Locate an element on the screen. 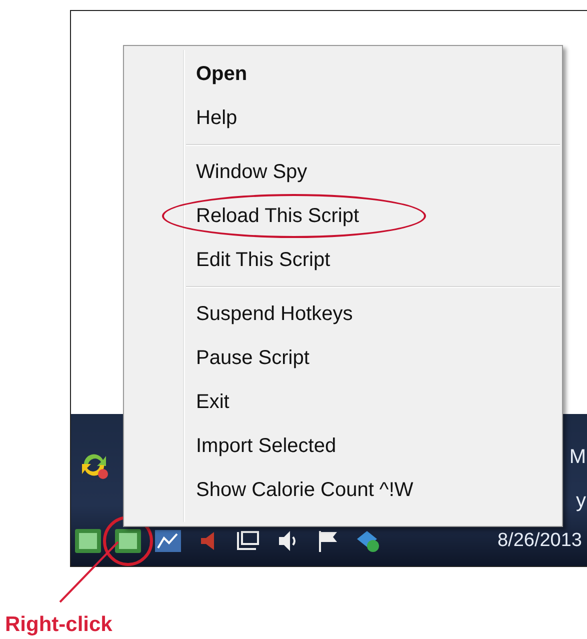 The image size is (587, 639). menu-item: Show Calorie Count ^!W is located at coordinates (305, 490).